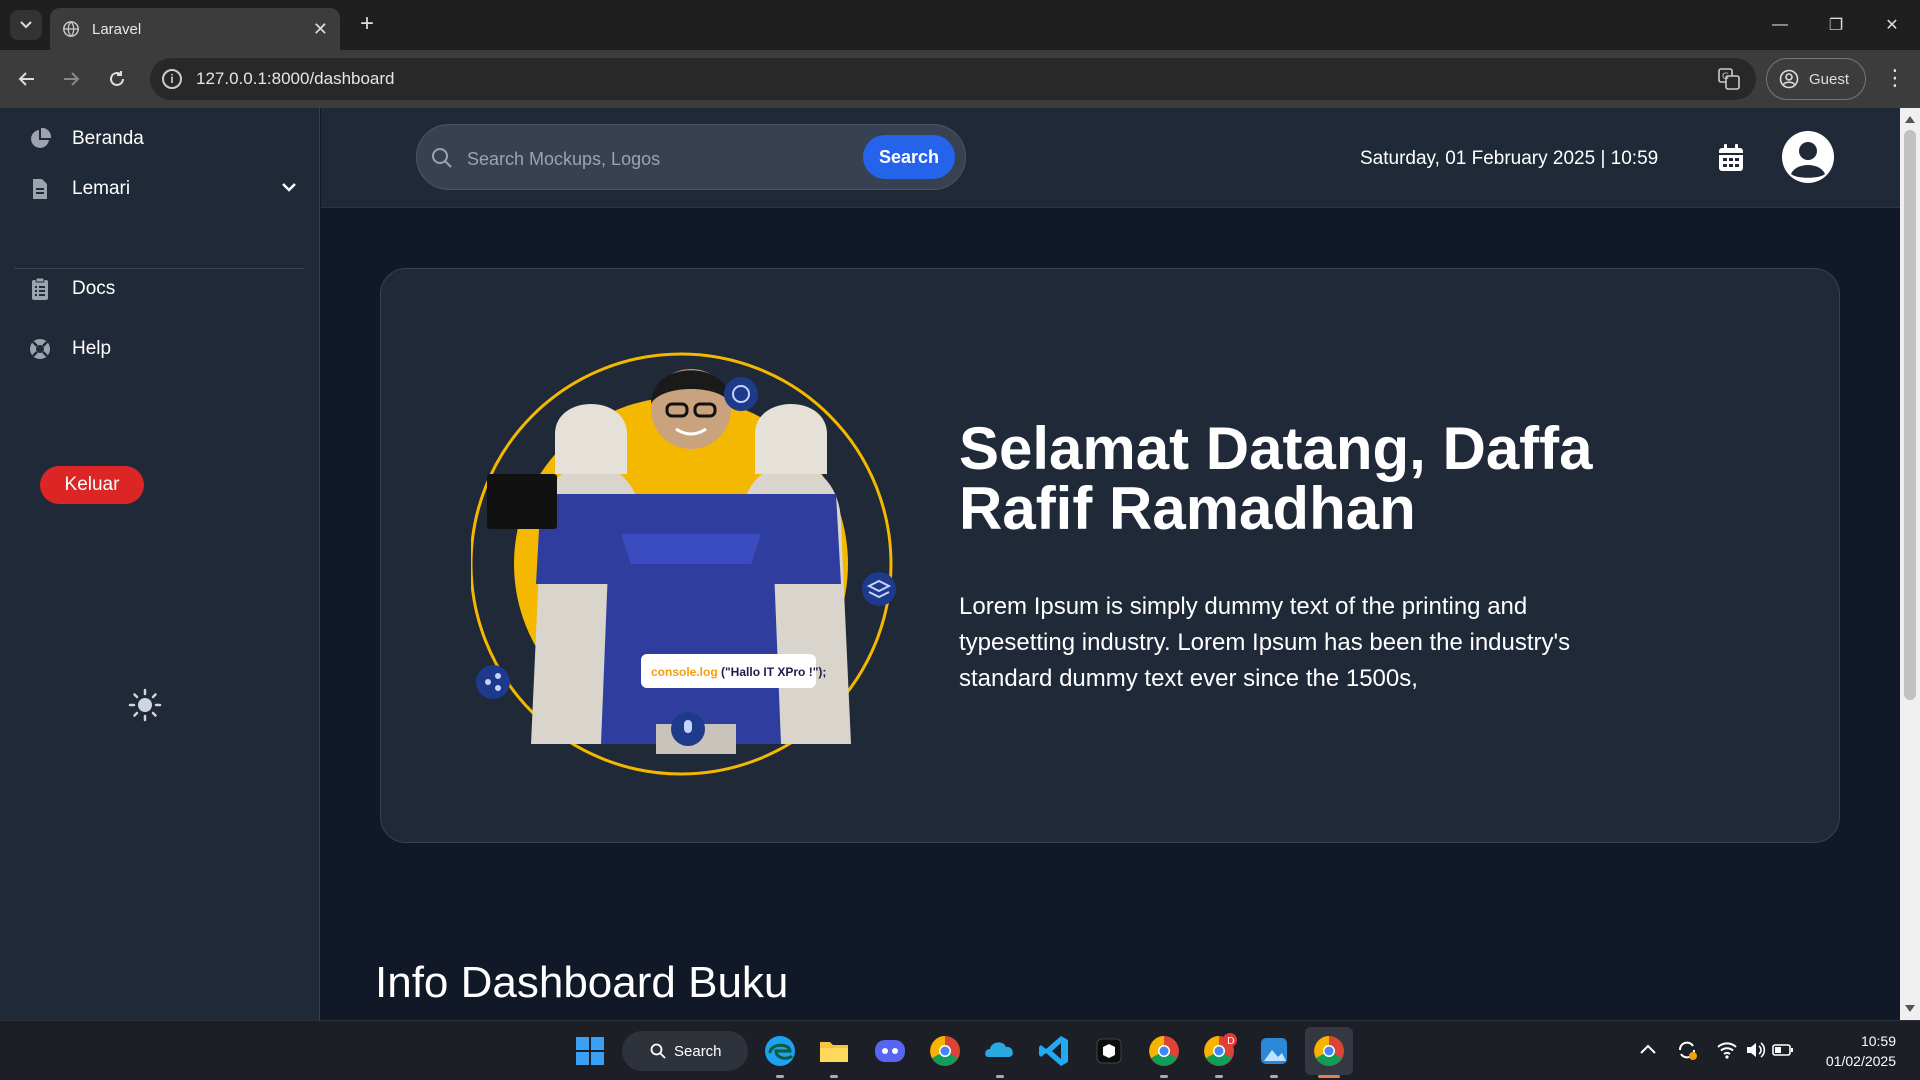  I want to click on clock-date: 01/02/2025, so click(1860, 1061).